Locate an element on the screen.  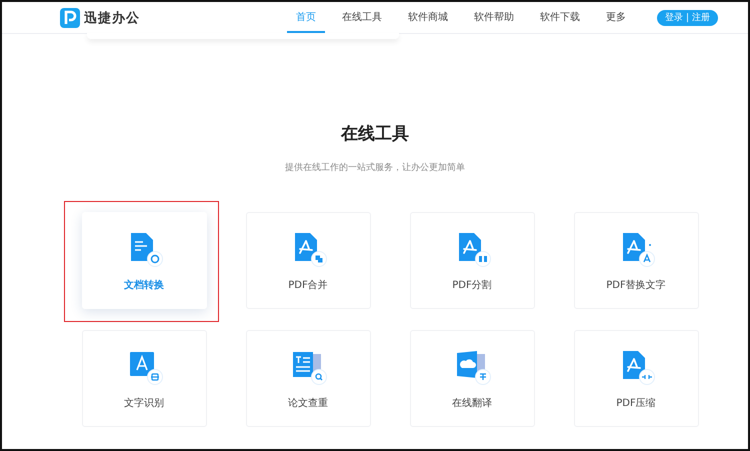
tool-label: 论文查重 is located at coordinates (308, 403).